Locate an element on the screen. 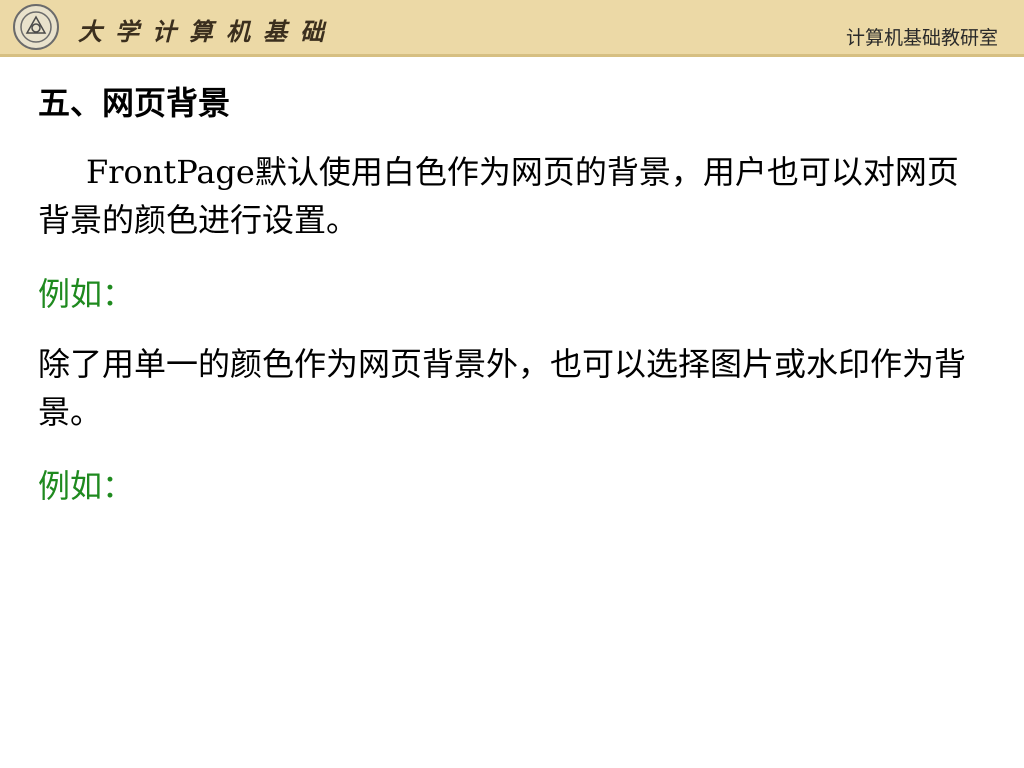  university-seal-icon is located at coordinates (36, 27).